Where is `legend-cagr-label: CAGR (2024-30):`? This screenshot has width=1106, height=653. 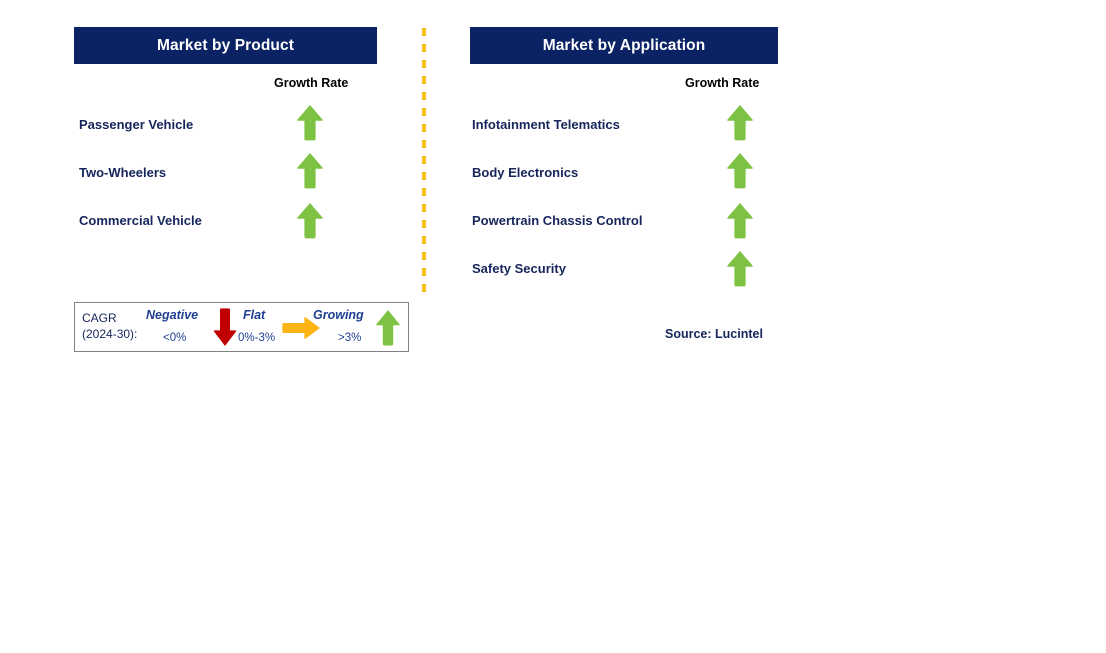
legend-cagr-label: CAGR (2024-30): is located at coordinates (109, 326).